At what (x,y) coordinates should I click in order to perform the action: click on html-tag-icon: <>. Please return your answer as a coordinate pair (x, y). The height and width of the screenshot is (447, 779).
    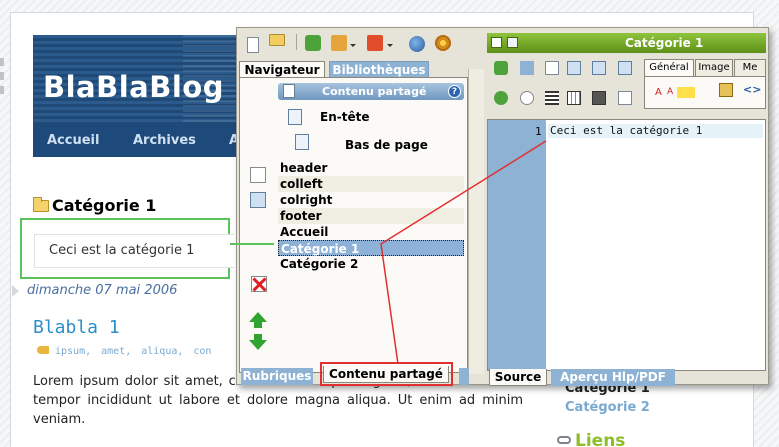
    Looking at the image, I should click on (752, 89).